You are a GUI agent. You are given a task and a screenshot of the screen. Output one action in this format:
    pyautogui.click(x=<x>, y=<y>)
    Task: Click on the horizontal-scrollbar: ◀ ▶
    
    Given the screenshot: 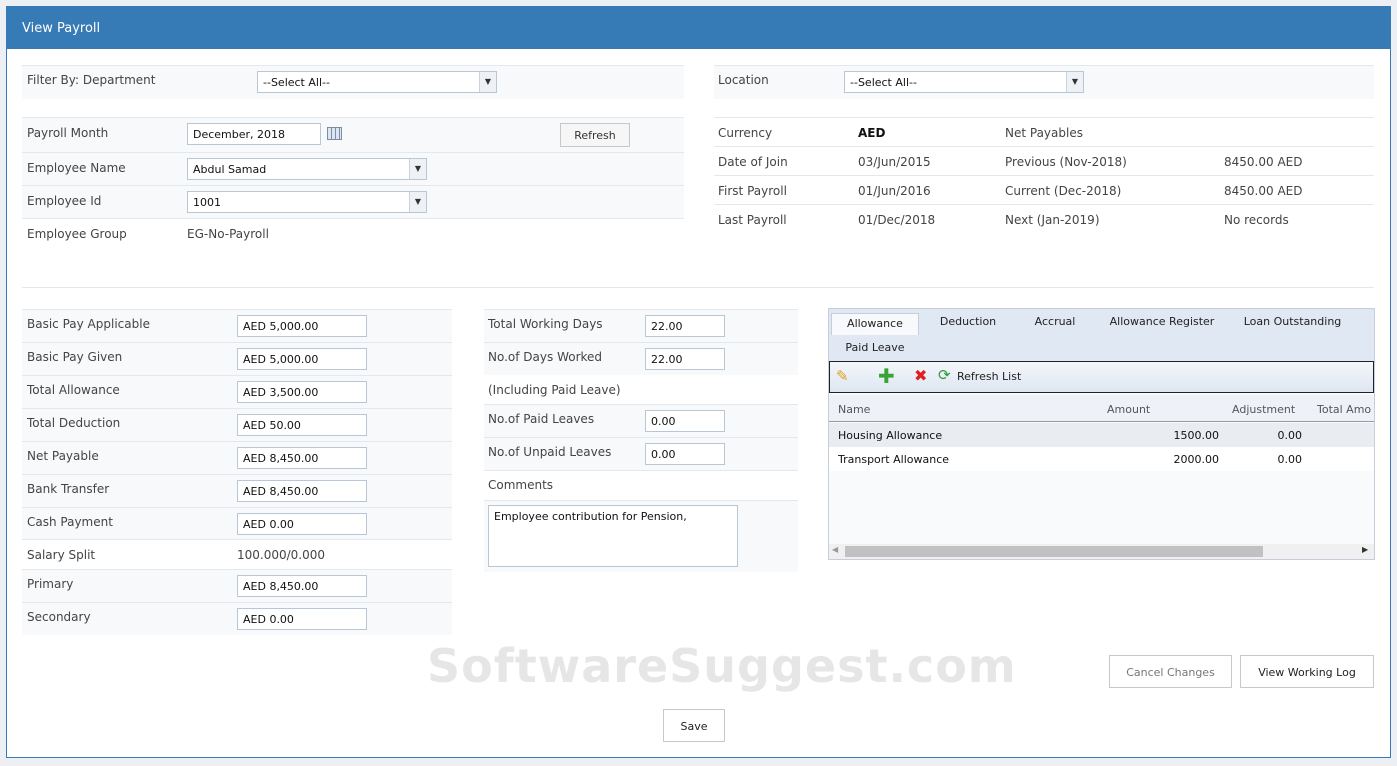 What is the action you would take?
    pyautogui.click(x=1101, y=551)
    